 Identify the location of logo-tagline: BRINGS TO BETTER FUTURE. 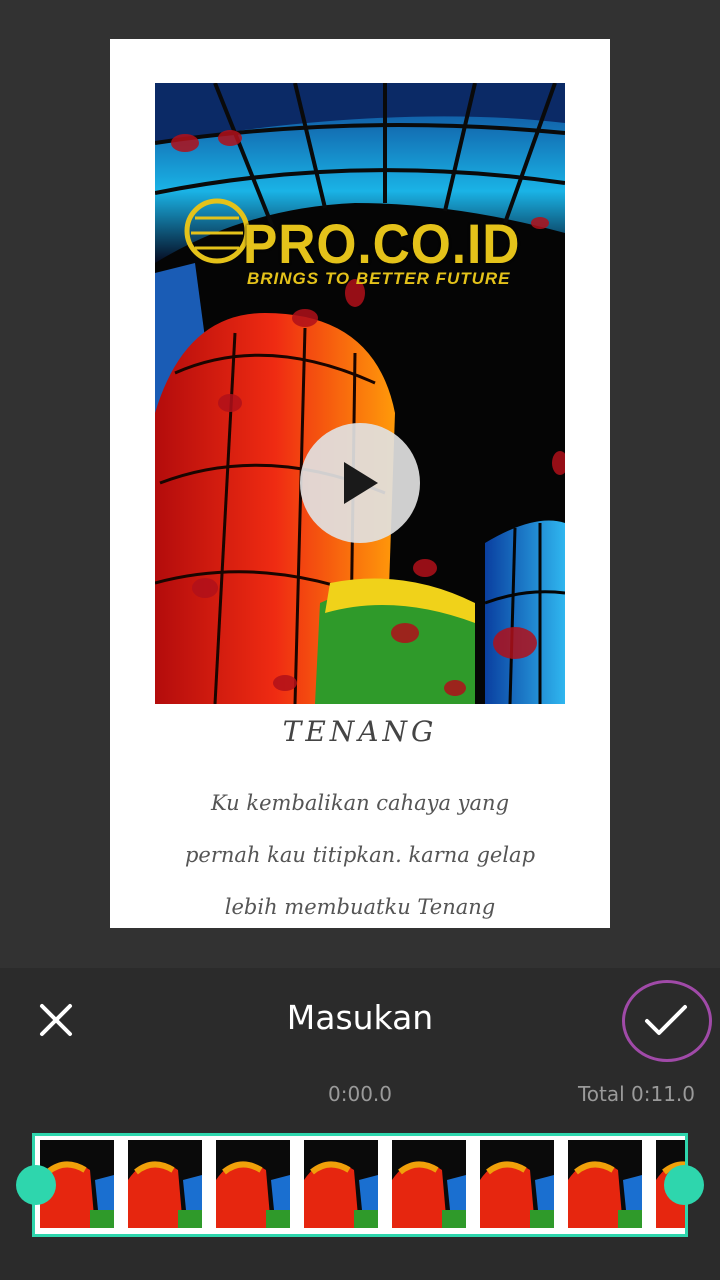
(379, 278).